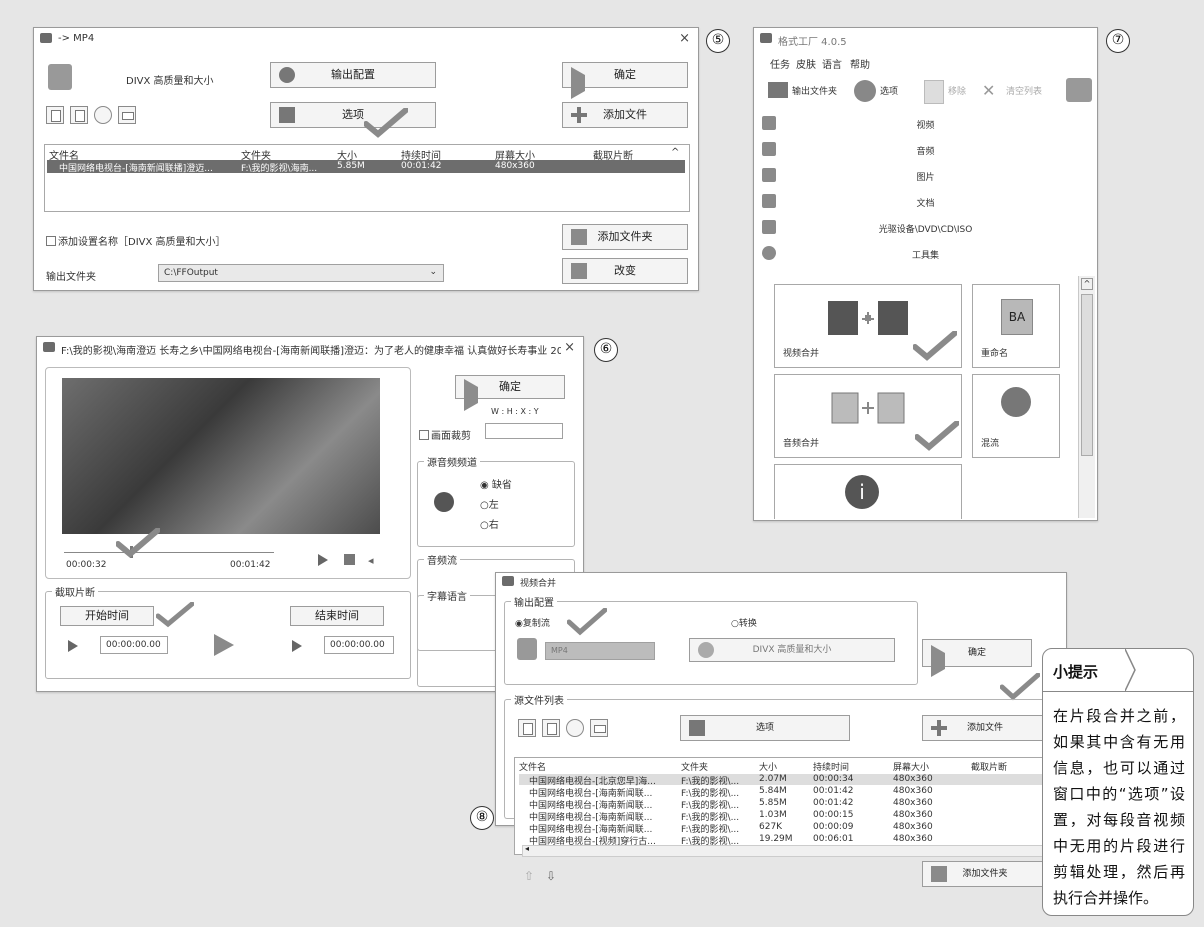 This screenshot has width=1204, height=927. What do you see at coordinates (551, 876) in the screenshot?
I see `move-down-icon: ⇩` at bounding box center [551, 876].